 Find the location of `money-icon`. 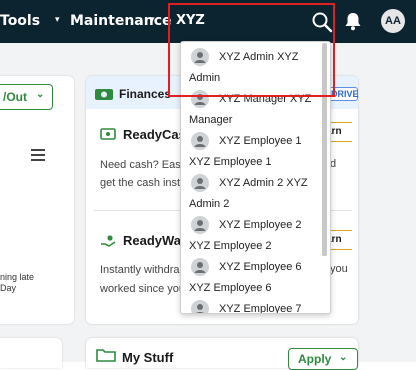

money-icon is located at coordinates (104, 94).